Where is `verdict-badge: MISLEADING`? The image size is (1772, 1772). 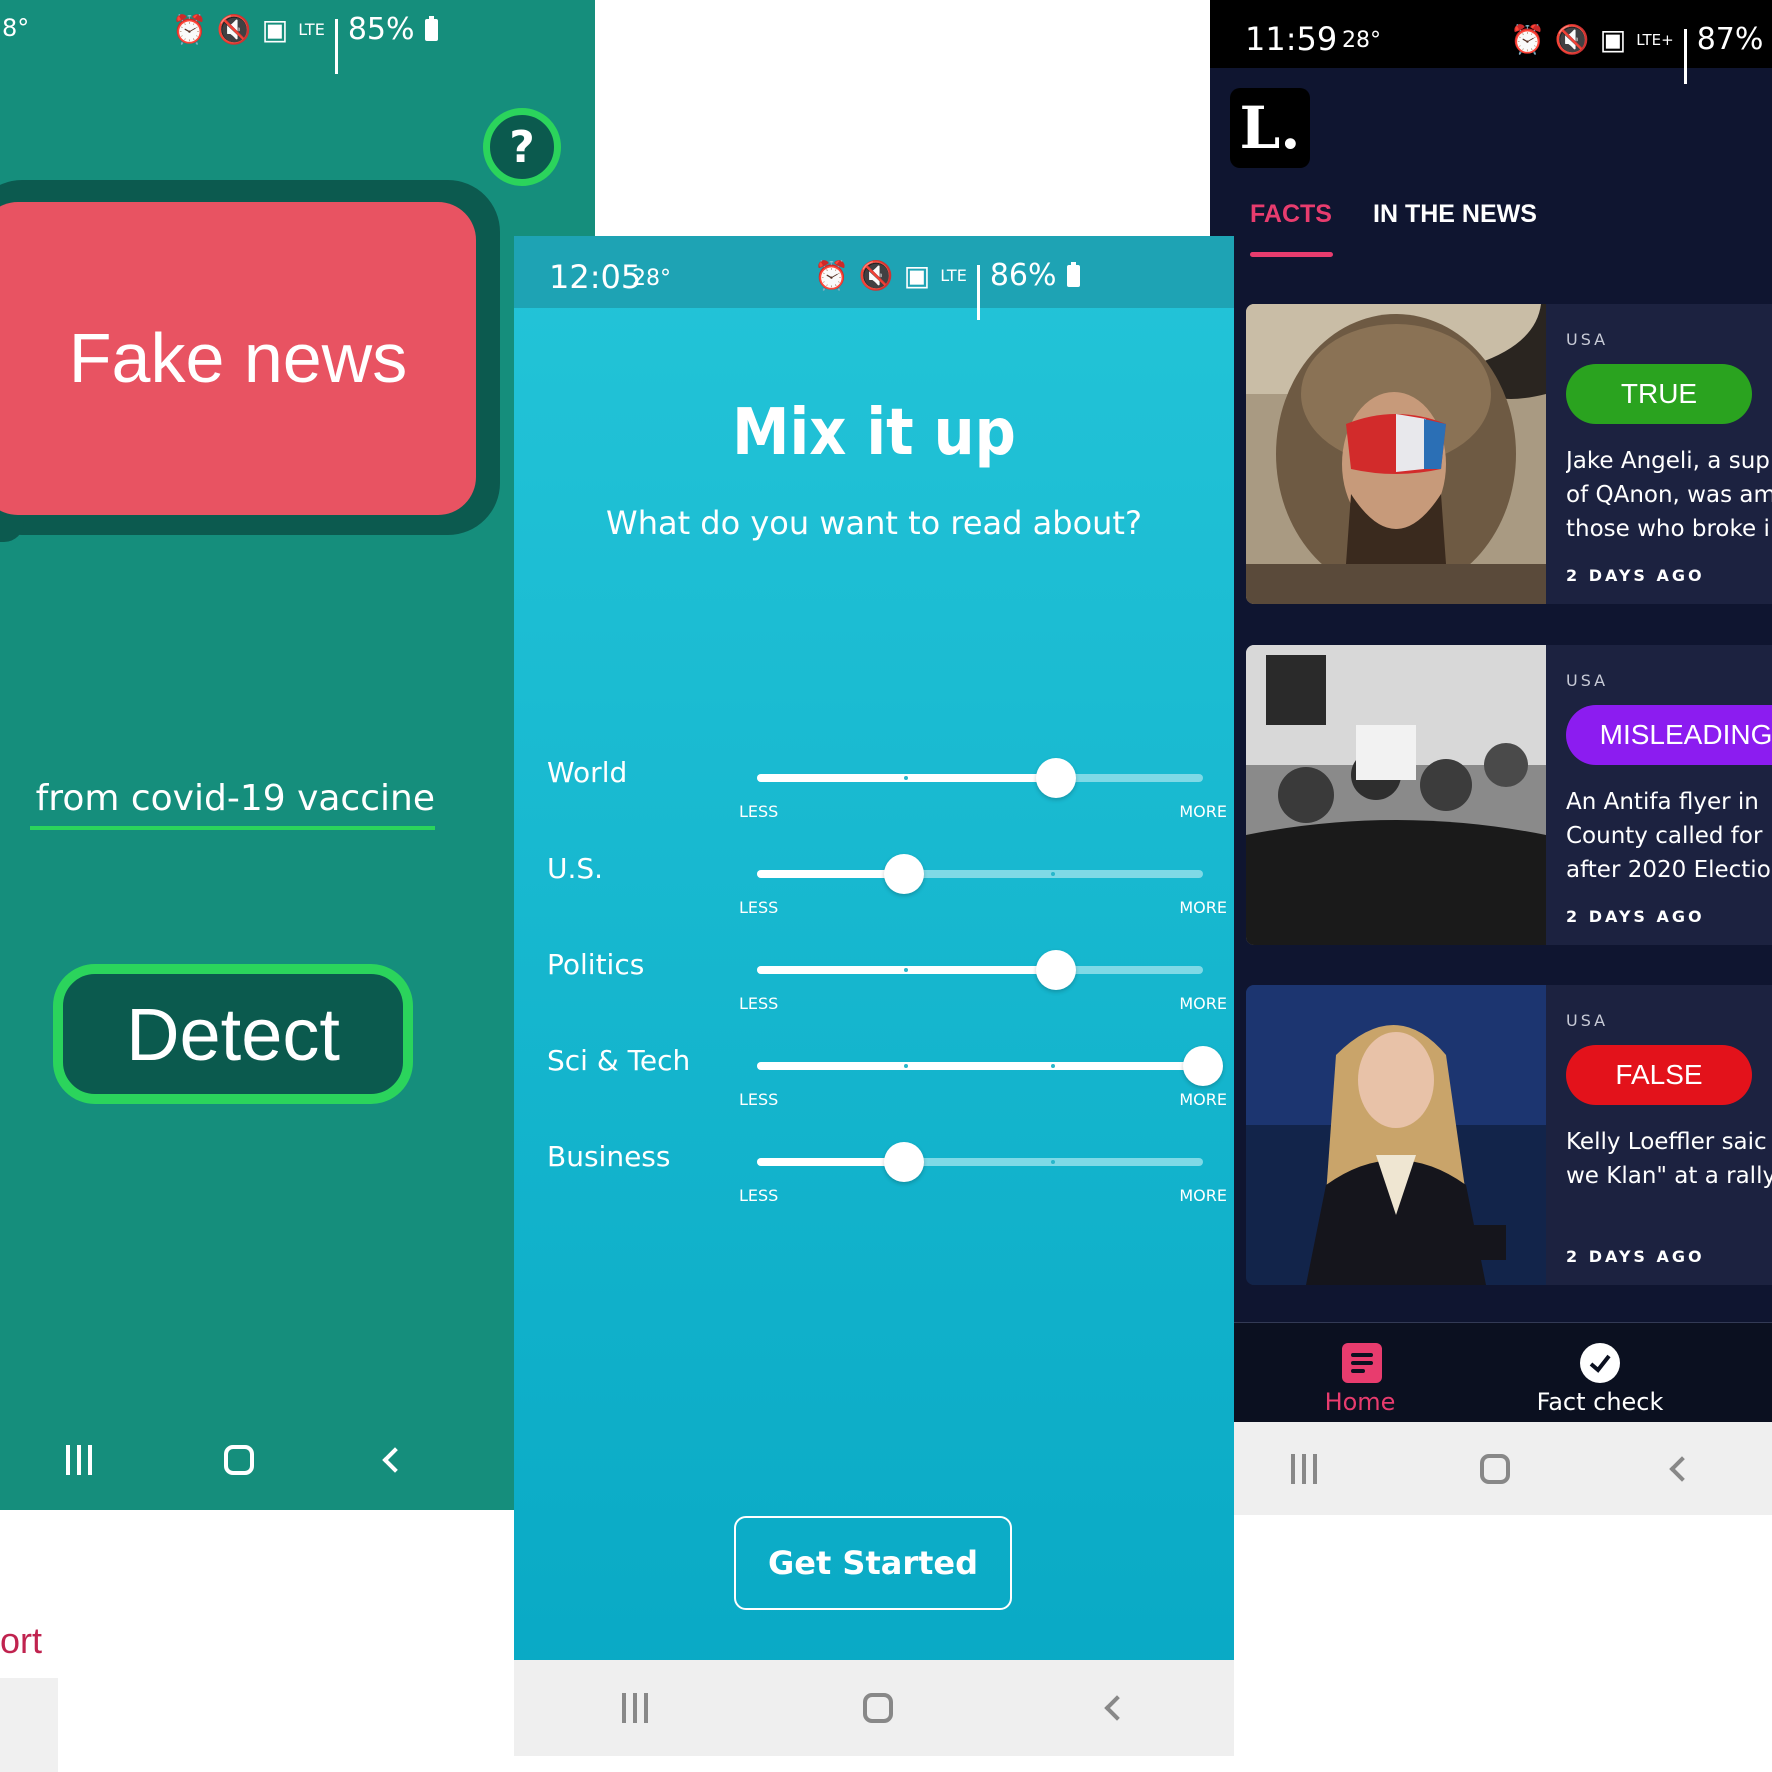
verdict-badge: MISLEADING is located at coordinates (1669, 735).